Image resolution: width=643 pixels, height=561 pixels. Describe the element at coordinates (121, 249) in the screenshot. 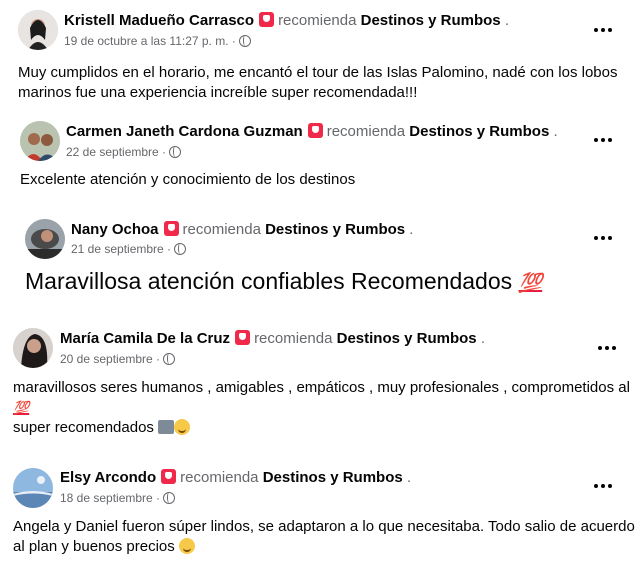

I see `post-date: 21 de septiembre ·` at that location.